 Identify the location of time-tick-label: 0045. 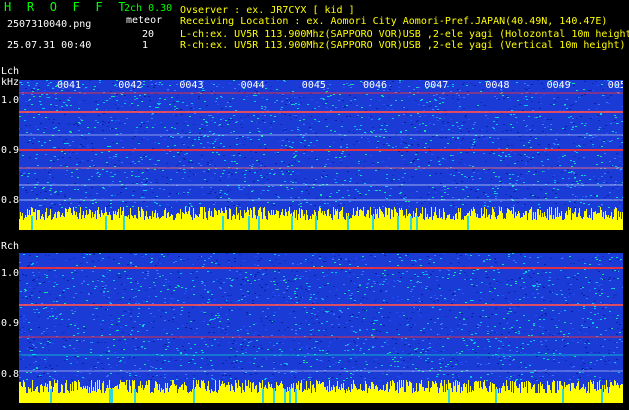
(313, 85).